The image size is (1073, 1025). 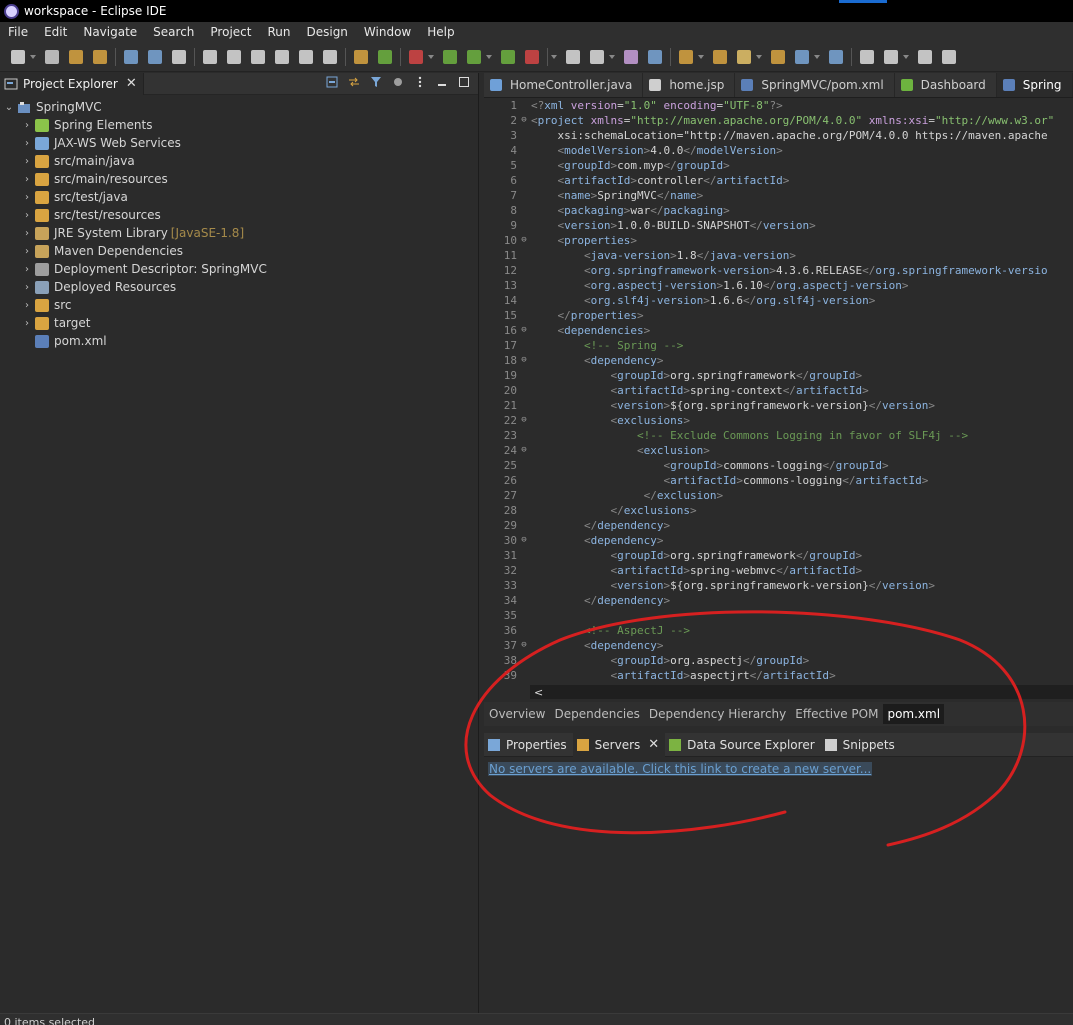 What do you see at coordinates (914, 714) in the screenshot?
I see `pom-tab-pom-xml: pom.xml` at bounding box center [914, 714].